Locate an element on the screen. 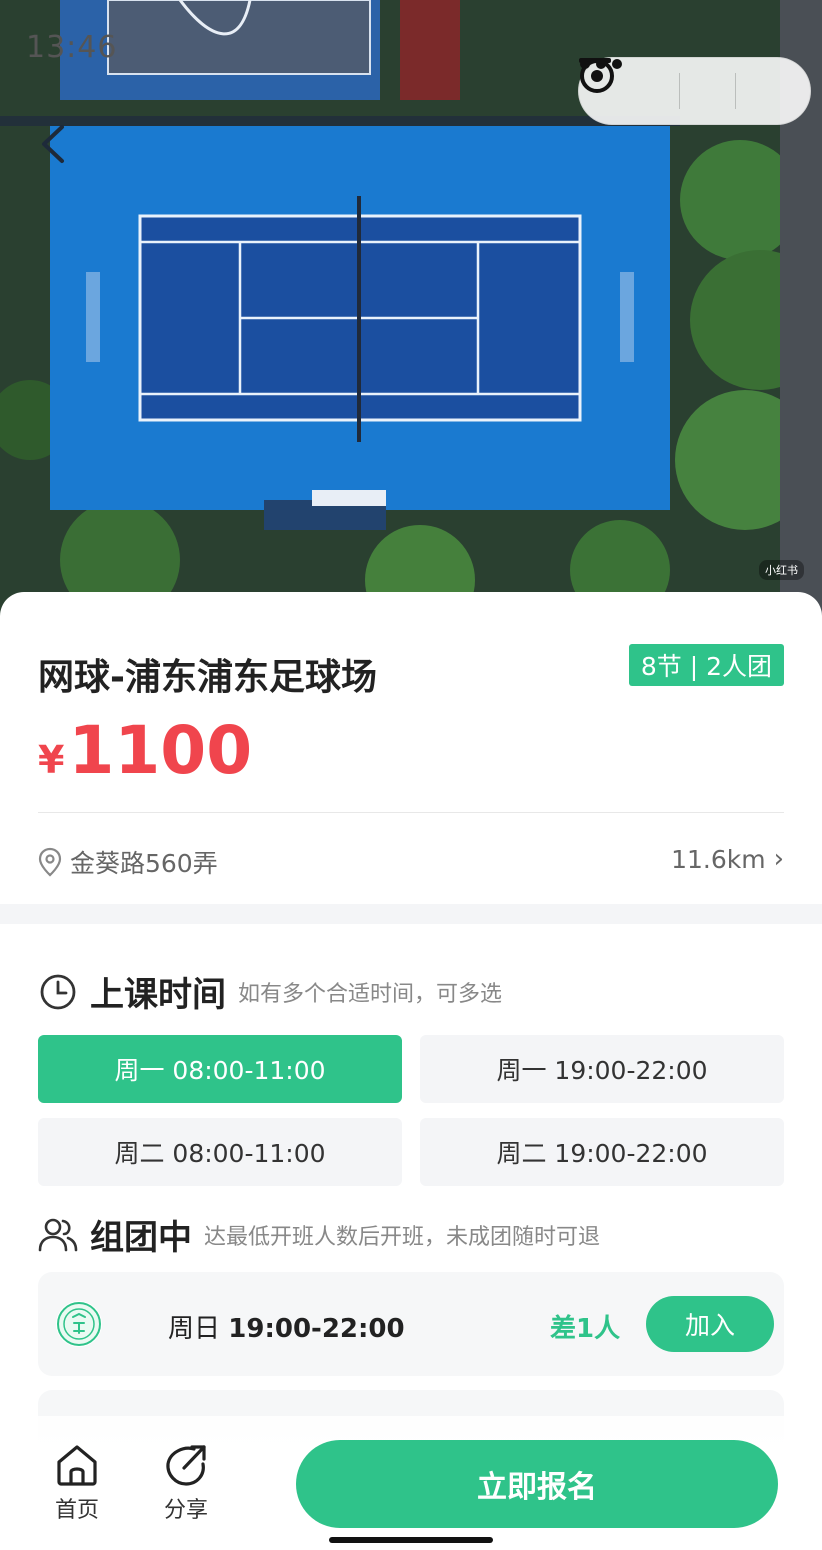 This screenshot has height=1550, width=822. currency-symbol: ¥ is located at coordinates (51, 760).